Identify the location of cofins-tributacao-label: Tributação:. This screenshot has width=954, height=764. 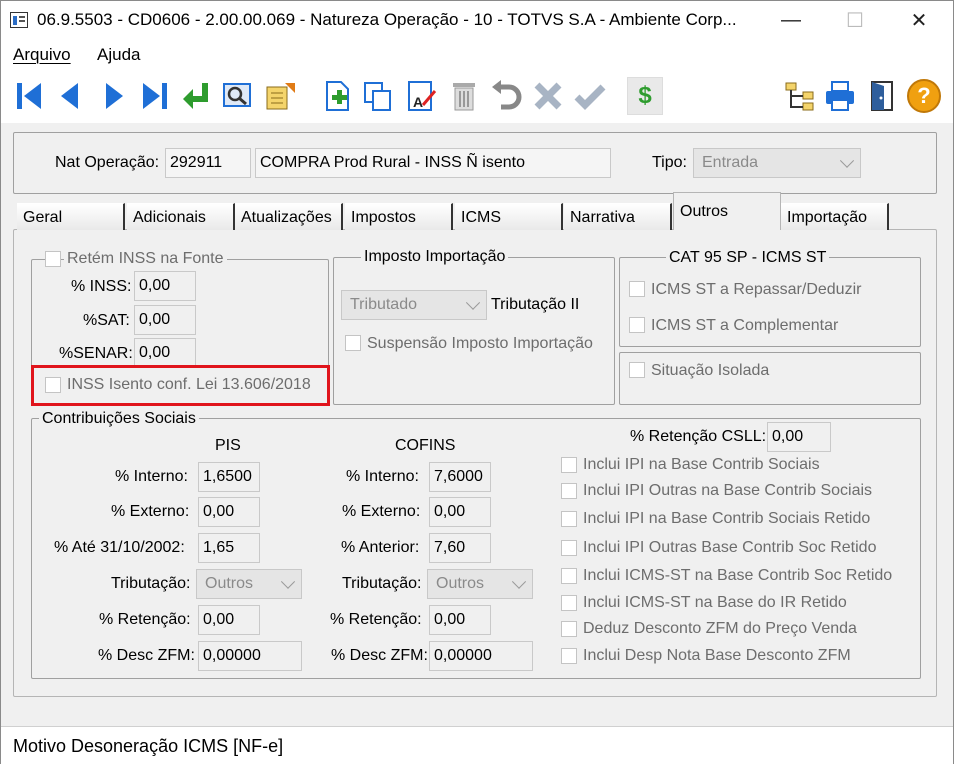
(382, 583).